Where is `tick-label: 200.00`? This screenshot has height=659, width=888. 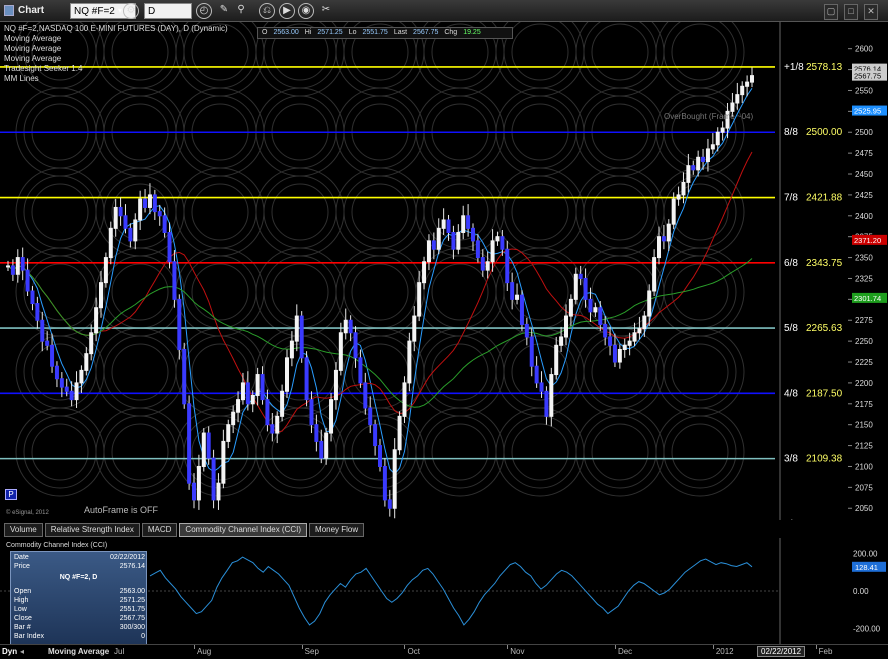 tick-label: 200.00 is located at coordinates (865, 553).